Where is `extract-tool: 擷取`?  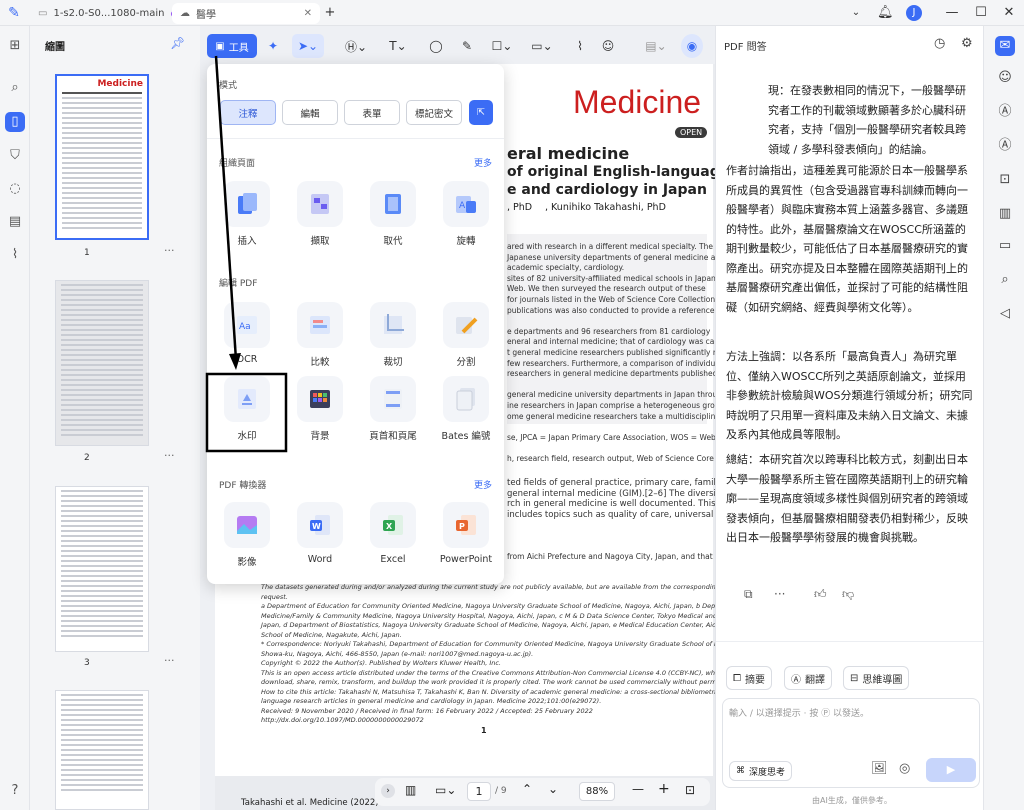 extract-tool: 擷取 is located at coordinates (320, 214).